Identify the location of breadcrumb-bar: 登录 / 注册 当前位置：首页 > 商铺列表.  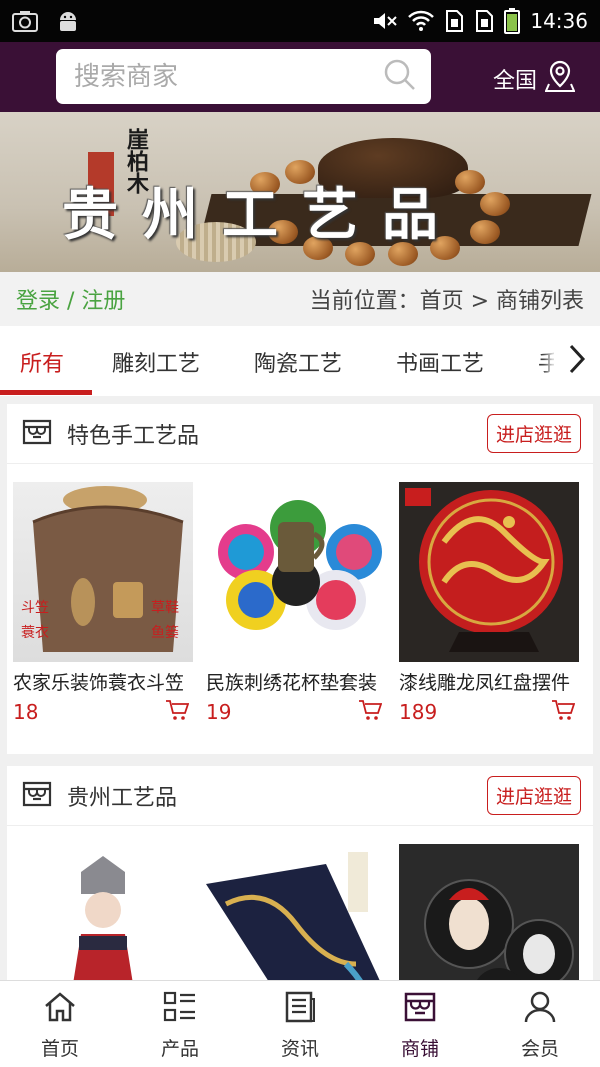
(300, 299).